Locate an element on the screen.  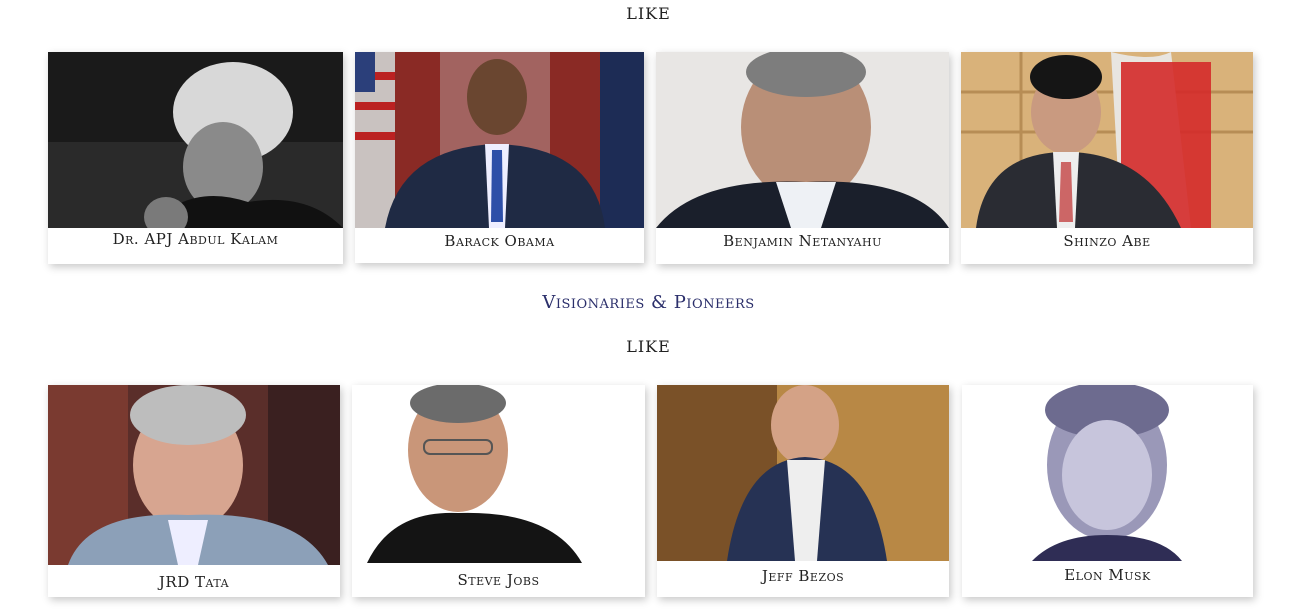
kalam-photo is located at coordinates (195, 140).